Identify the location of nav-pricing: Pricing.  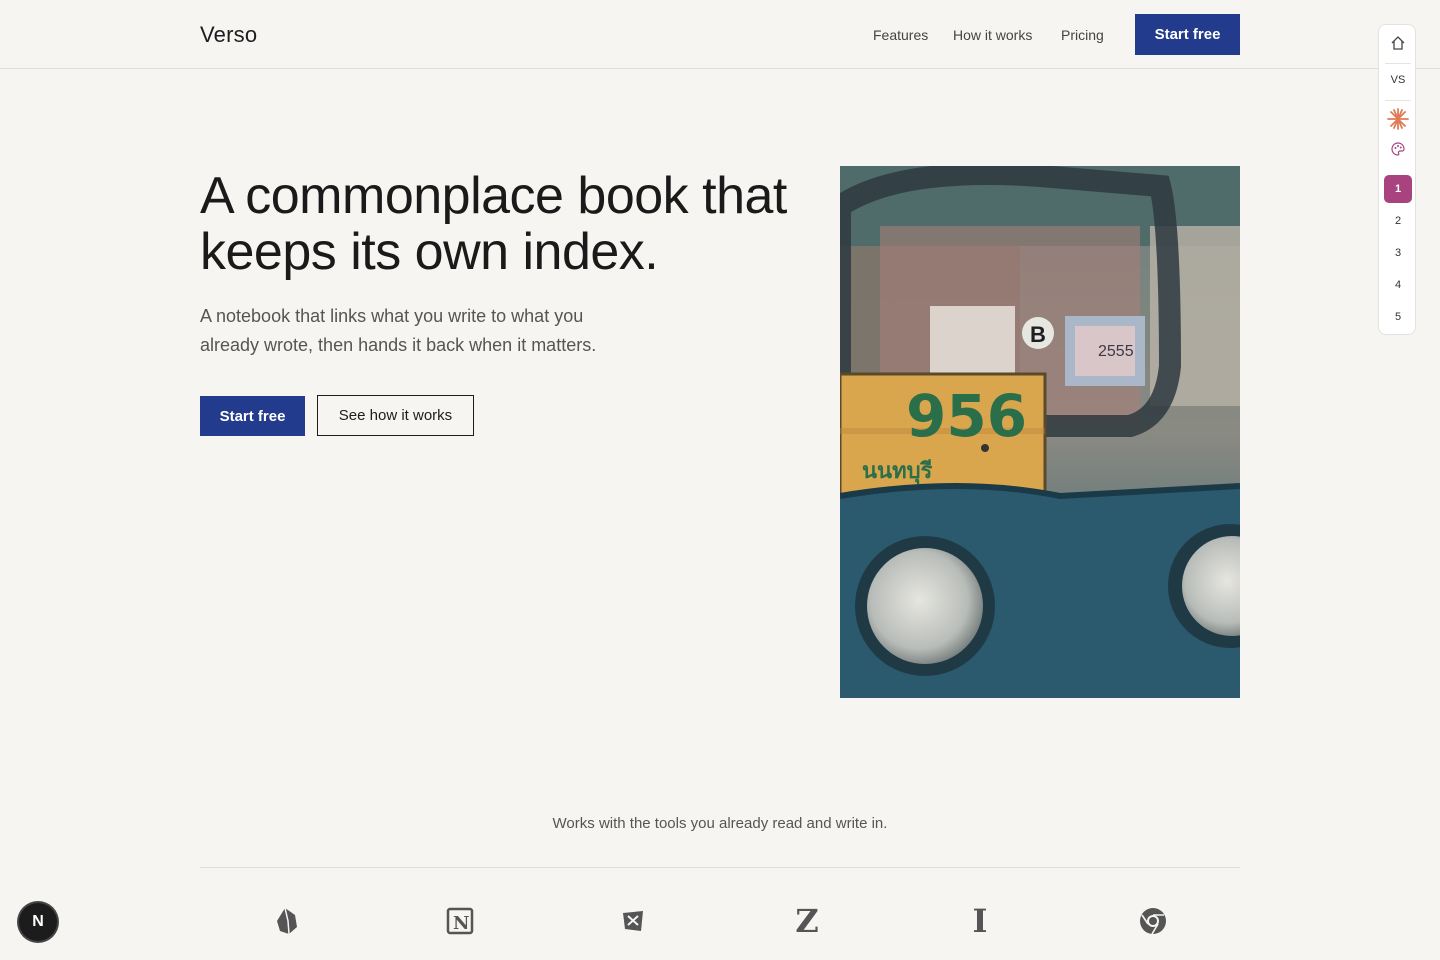
(1082, 35).